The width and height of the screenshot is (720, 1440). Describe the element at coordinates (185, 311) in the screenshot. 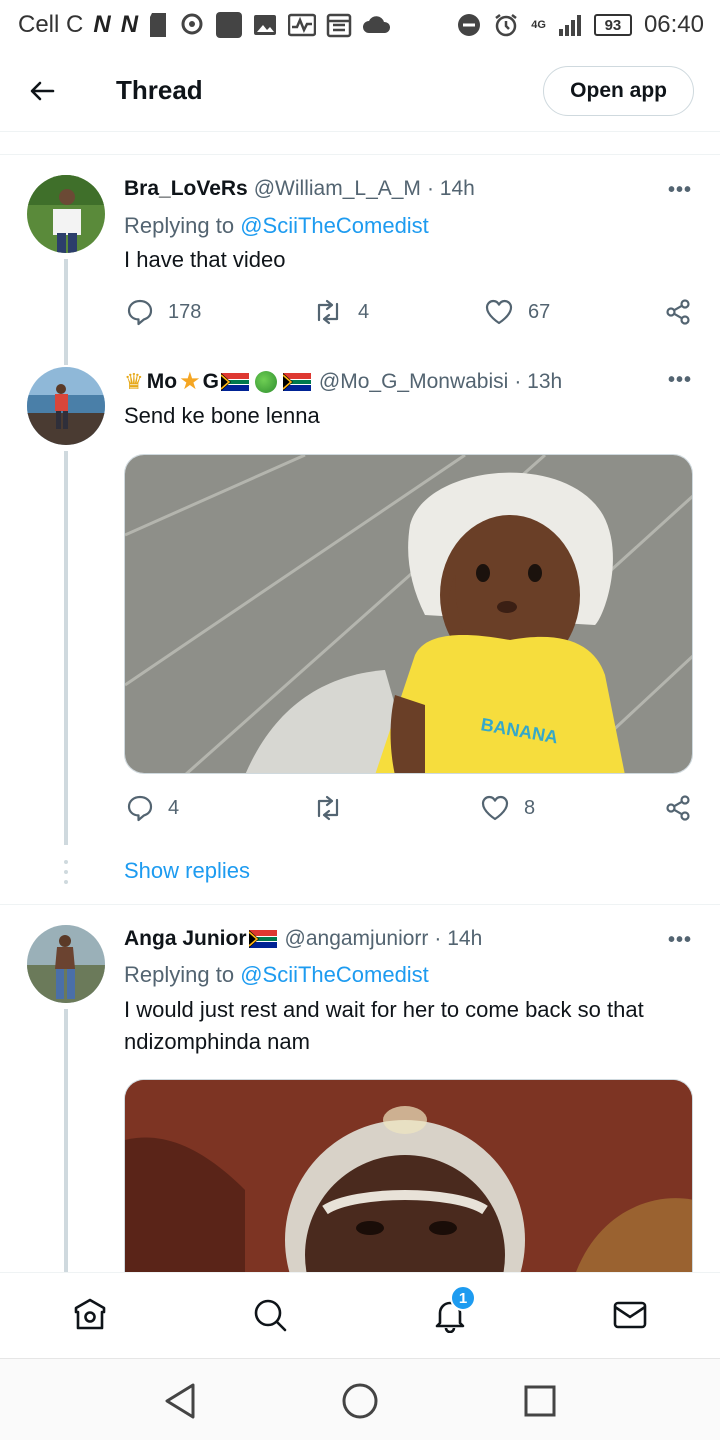

I see `reply-count: 178` at that location.